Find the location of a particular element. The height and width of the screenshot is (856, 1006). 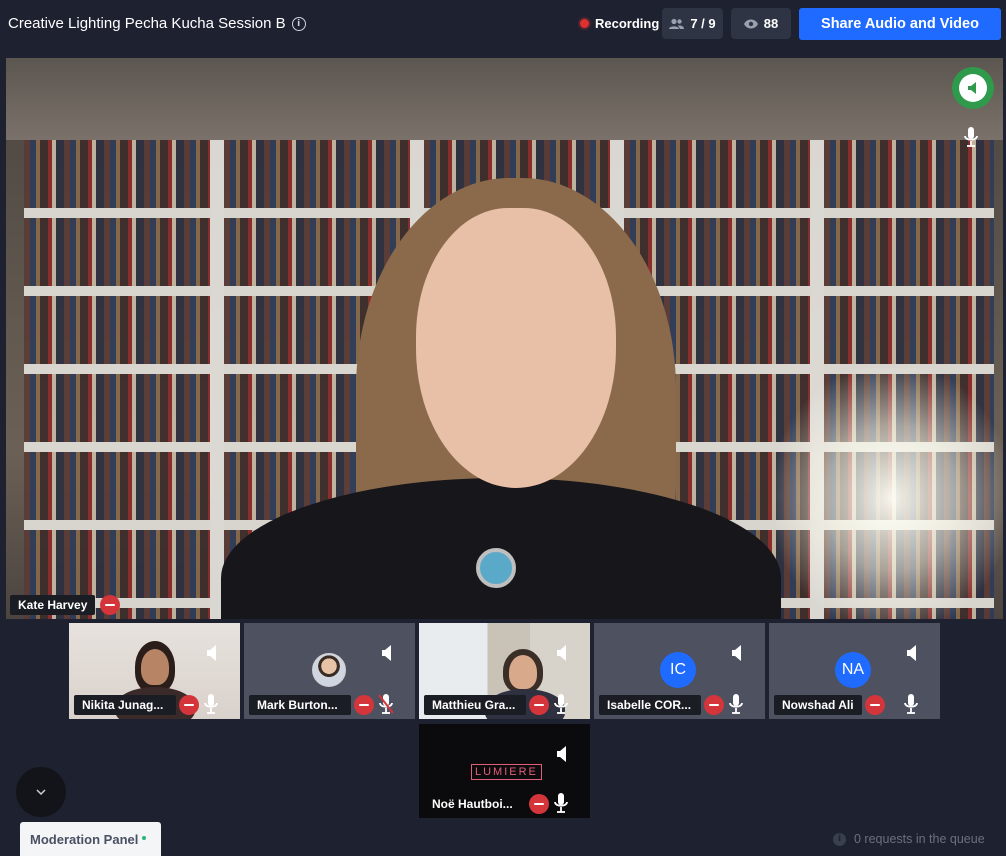

video-logo-text: LUMIERE is located at coordinates (506, 772).